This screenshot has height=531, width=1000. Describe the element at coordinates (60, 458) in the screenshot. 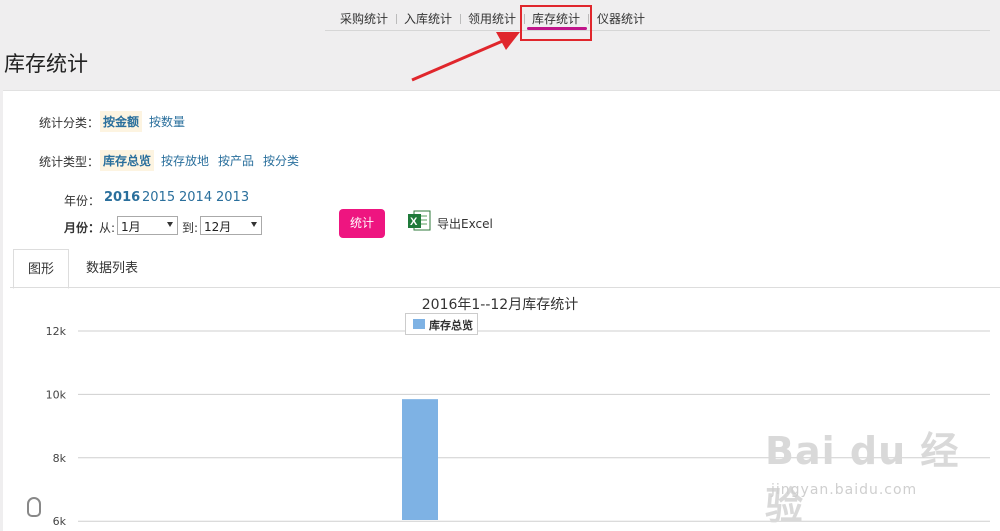

I see `y-tick-label: 8k` at that location.